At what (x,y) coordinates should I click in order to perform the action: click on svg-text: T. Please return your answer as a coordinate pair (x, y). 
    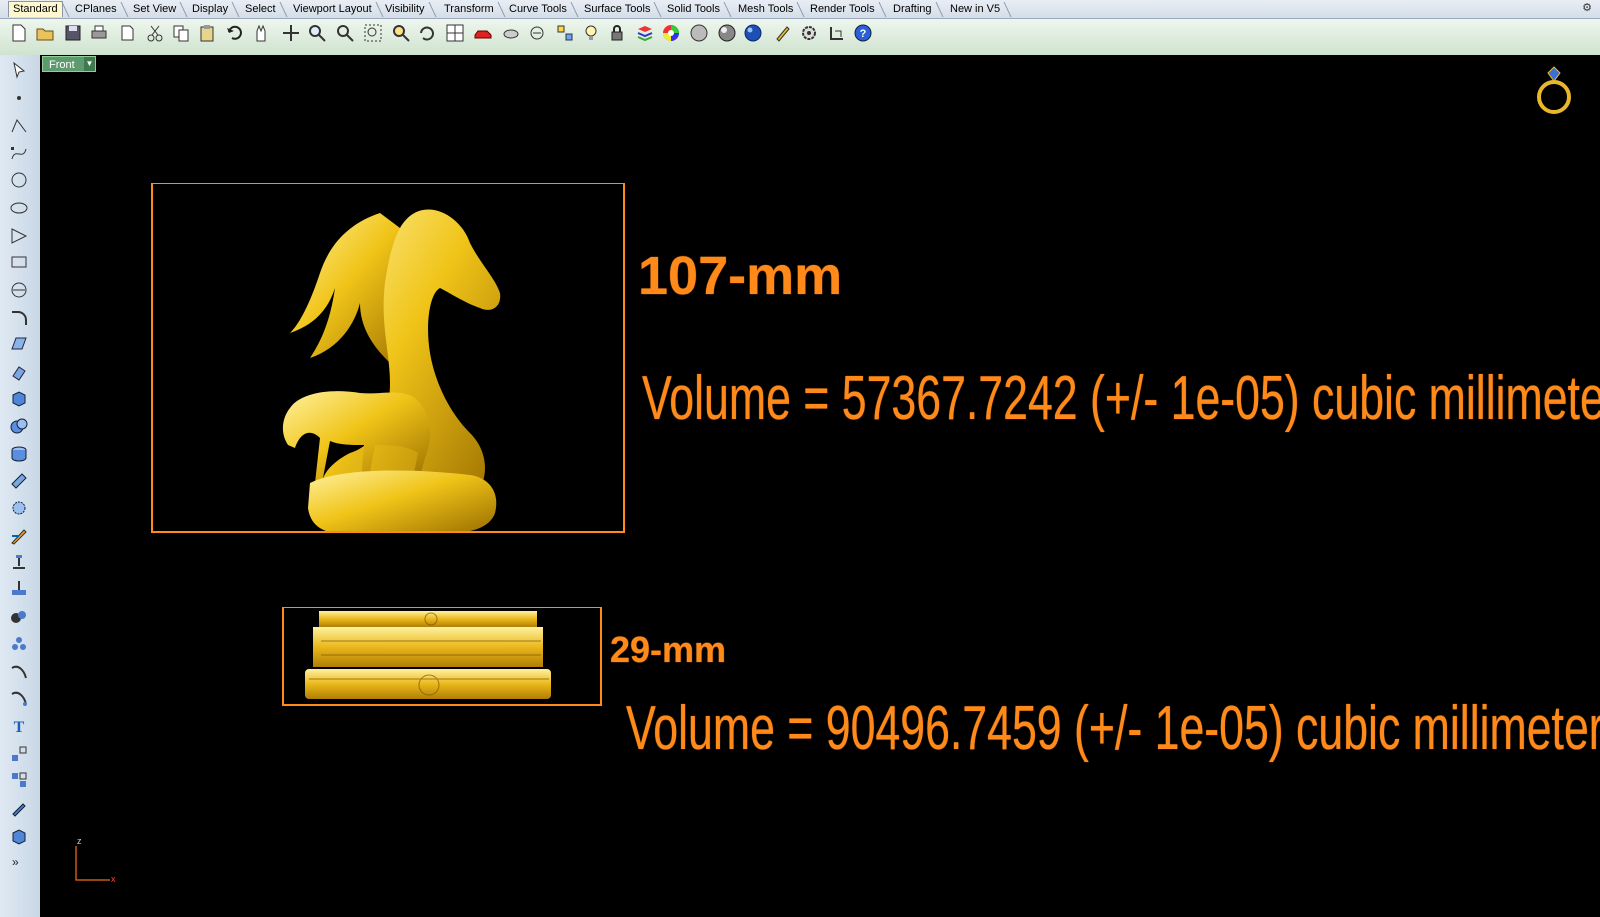
    Looking at the image, I should click on (19, 727).